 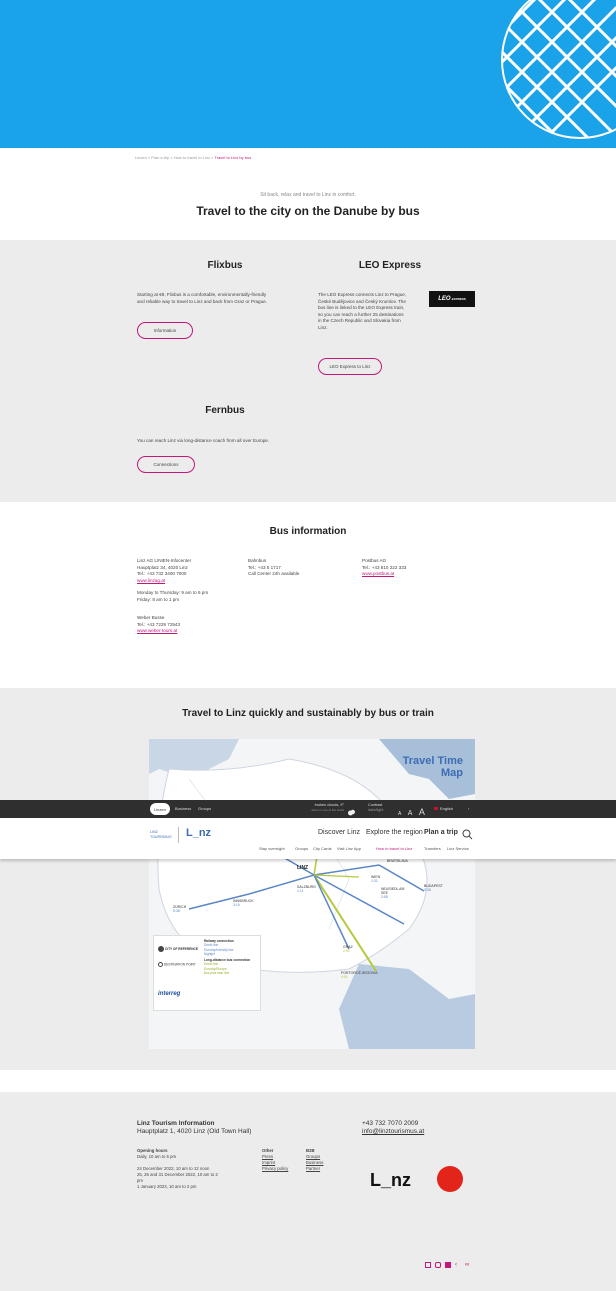 I want to click on breadcrumb-item: Linzen, so click(x=141, y=157).